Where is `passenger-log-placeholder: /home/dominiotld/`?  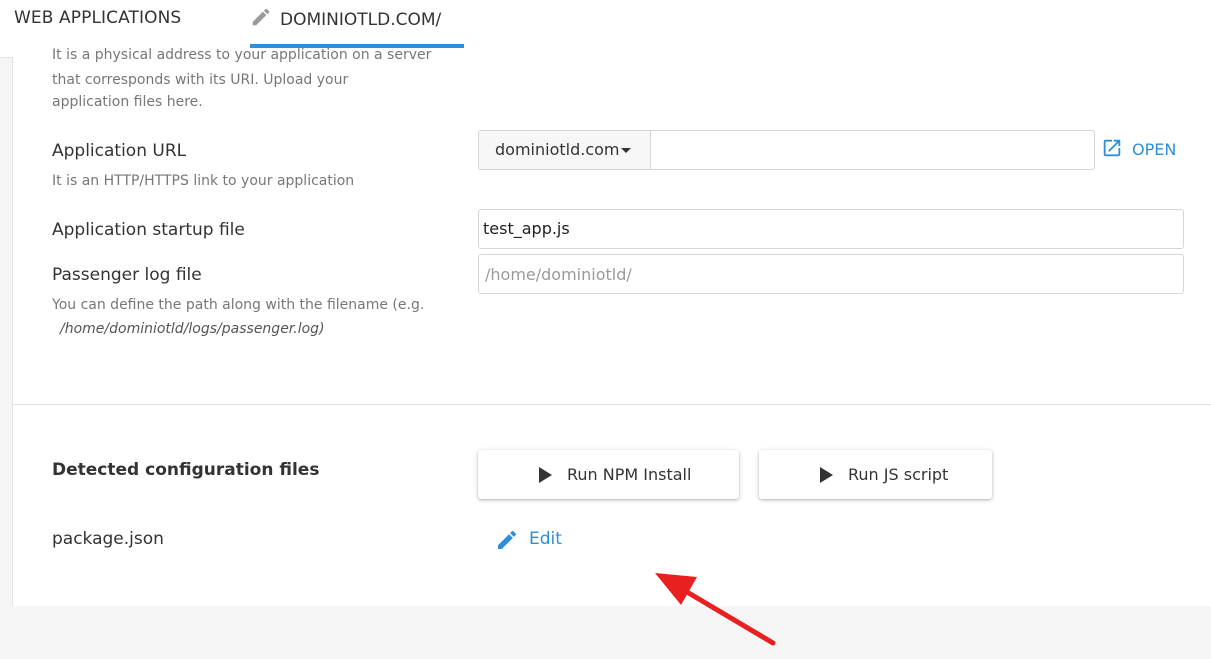
passenger-log-placeholder: /home/dominiotld/ is located at coordinates (558, 274).